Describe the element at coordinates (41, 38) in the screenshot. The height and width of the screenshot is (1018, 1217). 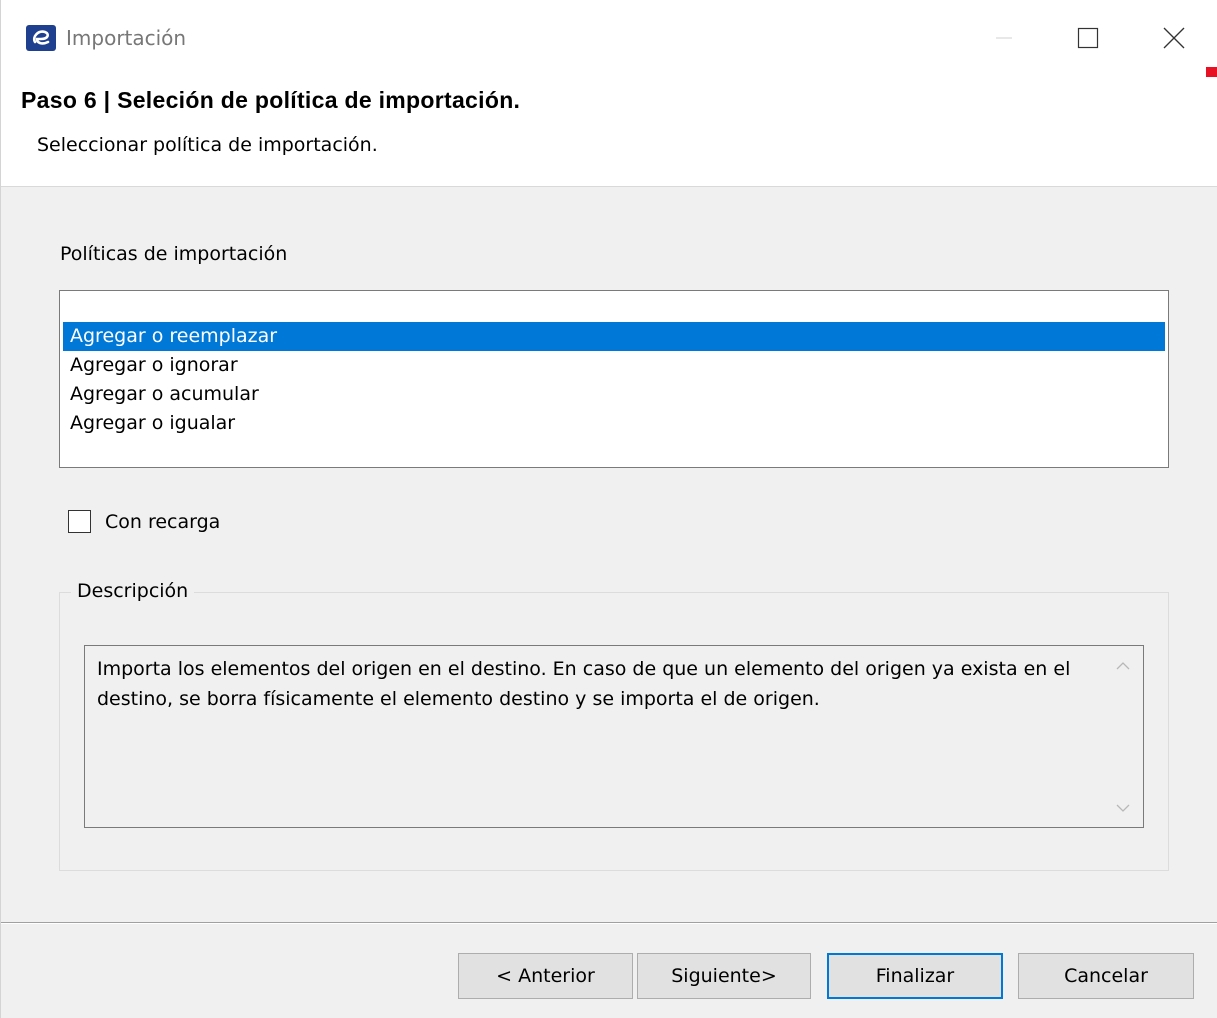
I see `app-logo-icon` at that location.